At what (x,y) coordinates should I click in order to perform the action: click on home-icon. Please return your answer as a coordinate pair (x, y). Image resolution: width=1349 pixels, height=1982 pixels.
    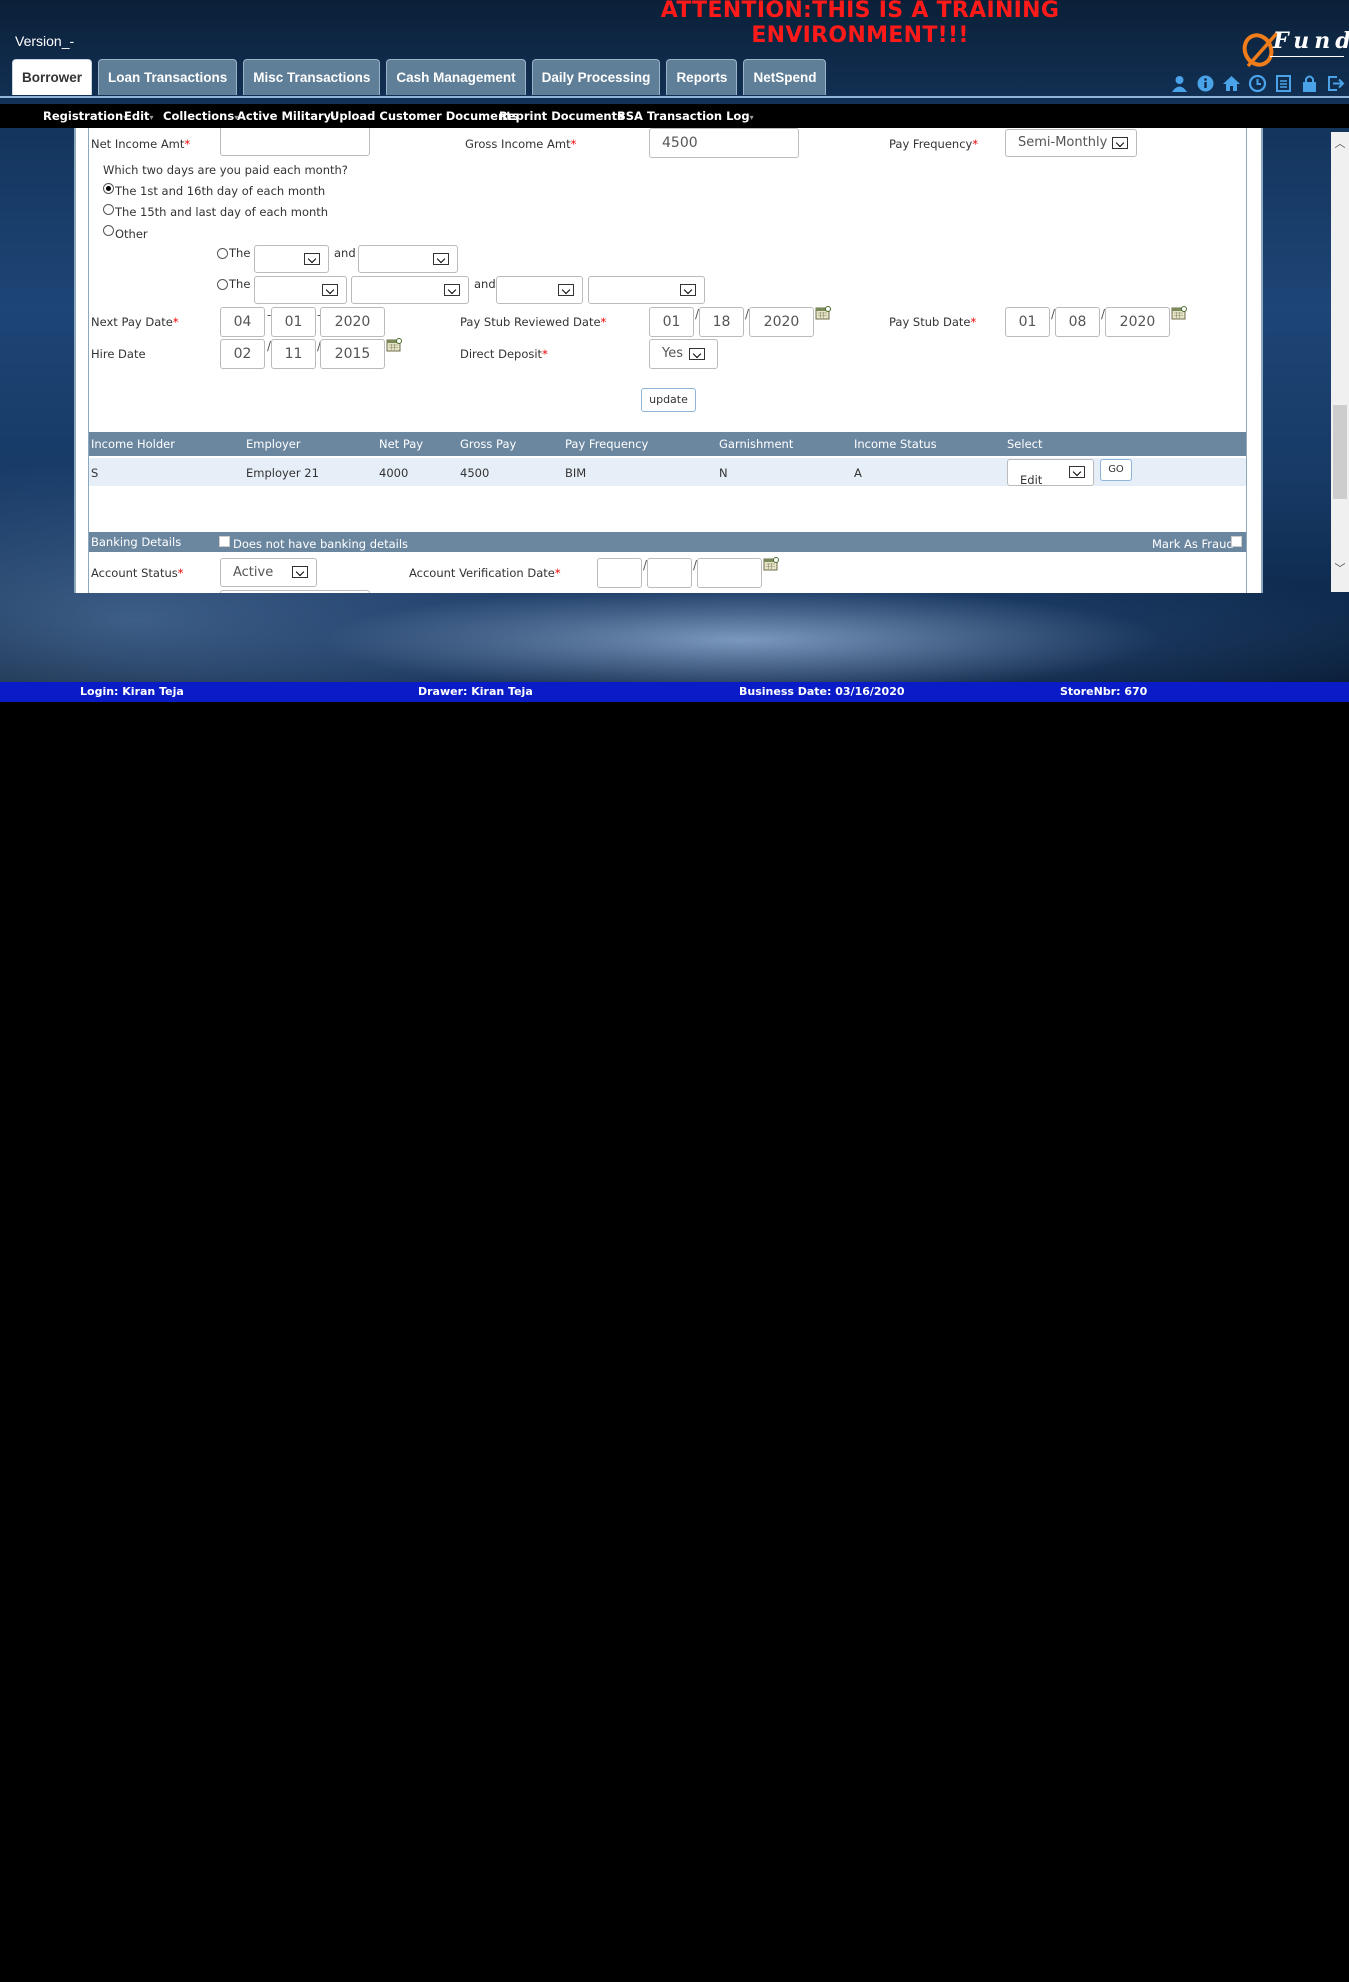
    Looking at the image, I should click on (1231, 83).